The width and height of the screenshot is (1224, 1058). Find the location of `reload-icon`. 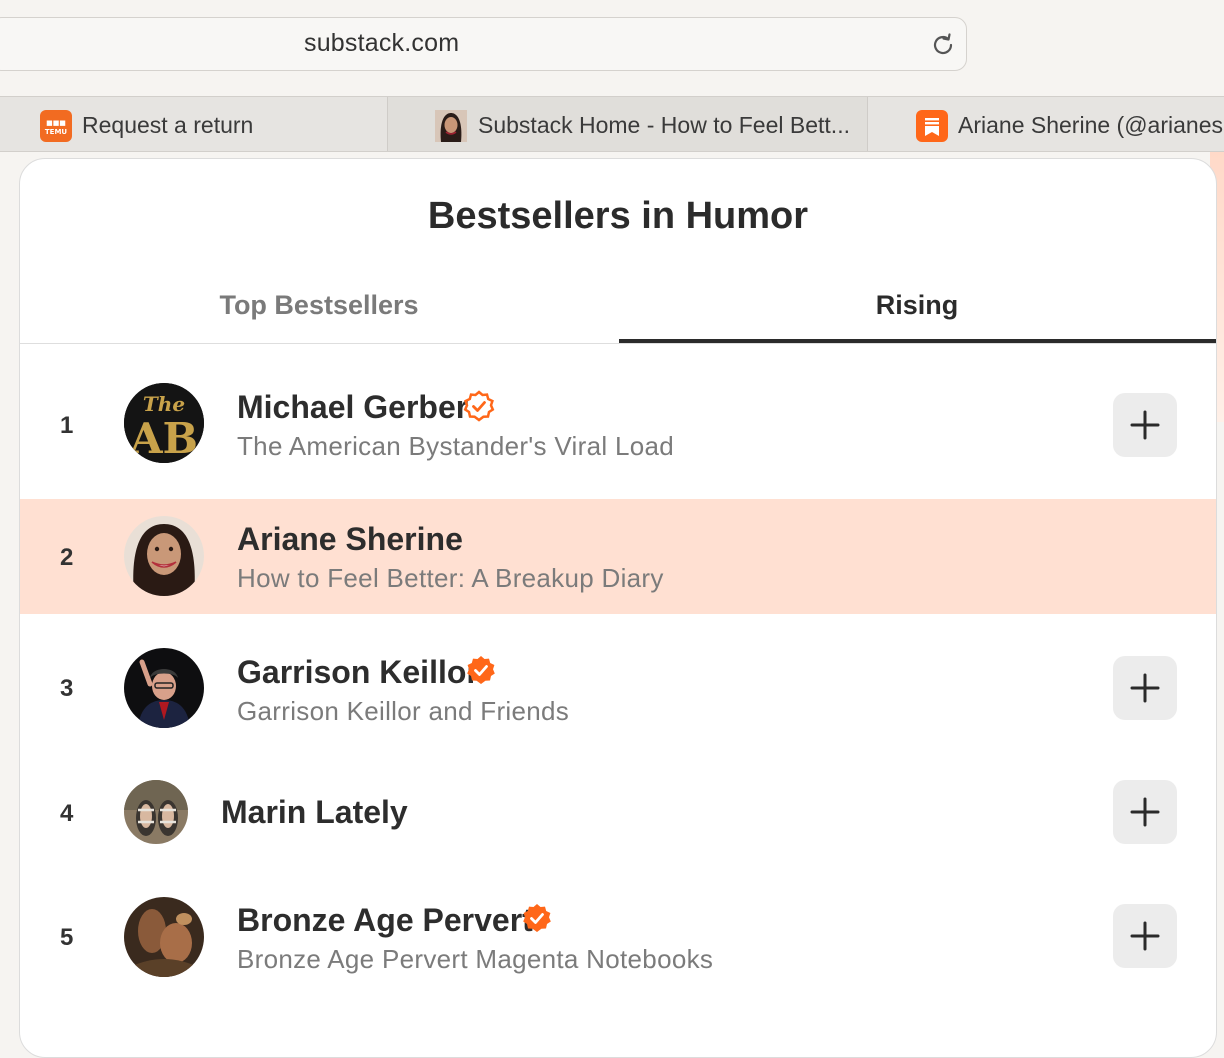

reload-icon is located at coordinates (943, 45).